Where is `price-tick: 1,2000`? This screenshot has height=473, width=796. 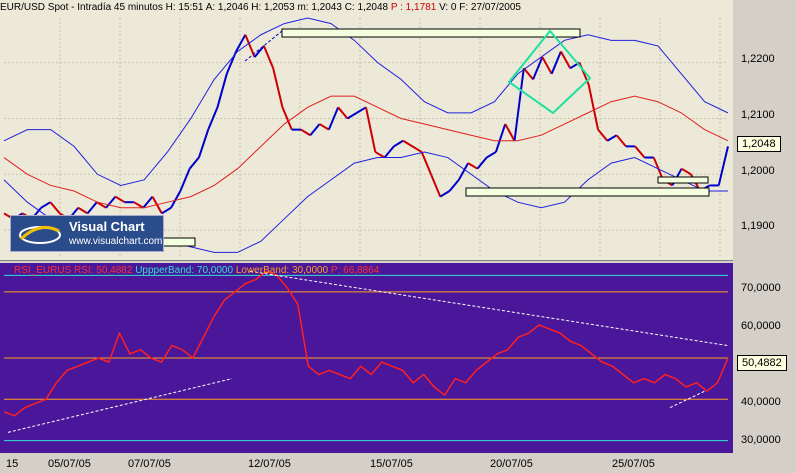
price-tick: 1,2000 is located at coordinates (758, 171).